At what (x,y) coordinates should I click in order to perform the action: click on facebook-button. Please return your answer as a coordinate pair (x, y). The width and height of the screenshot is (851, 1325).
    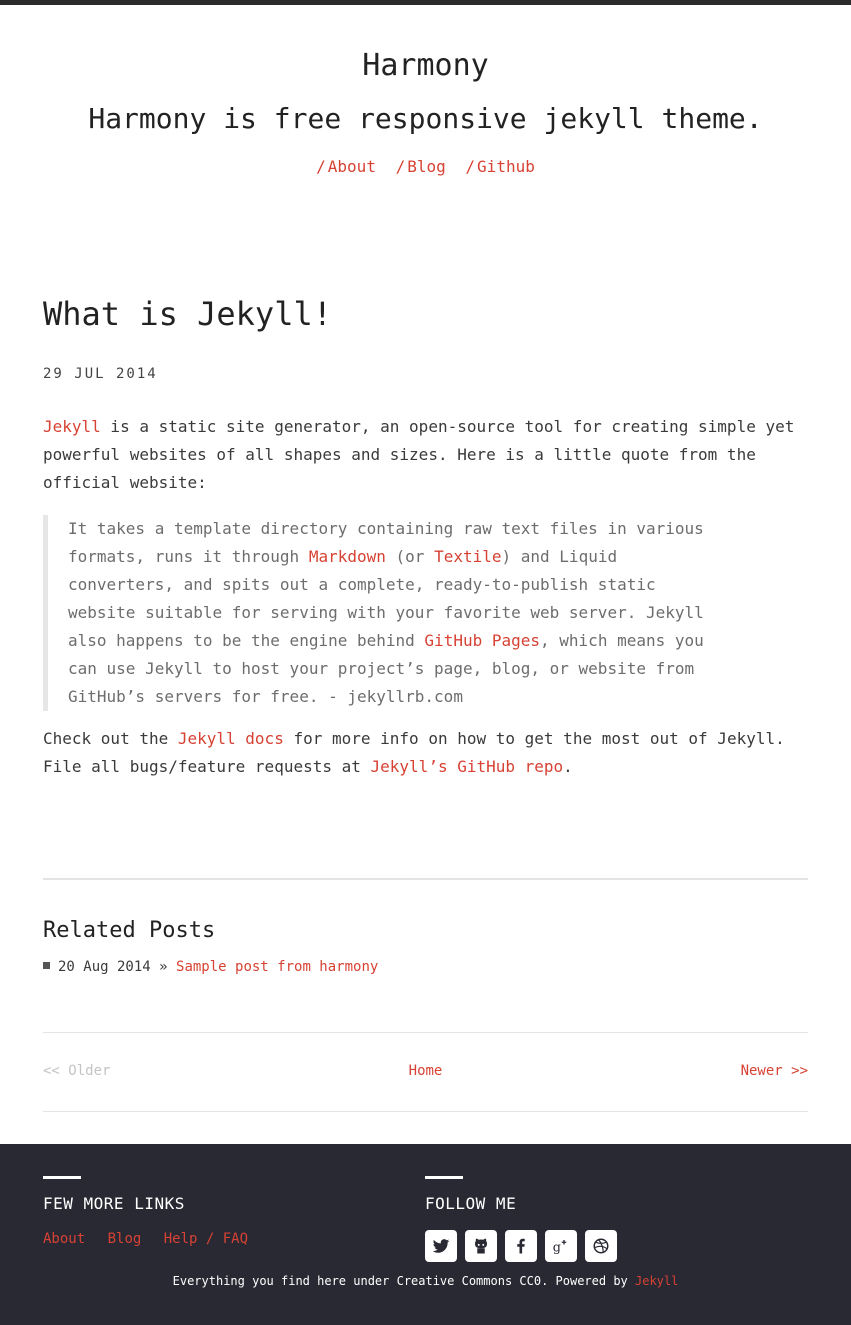
    Looking at the image, I should click on (521, 1246).